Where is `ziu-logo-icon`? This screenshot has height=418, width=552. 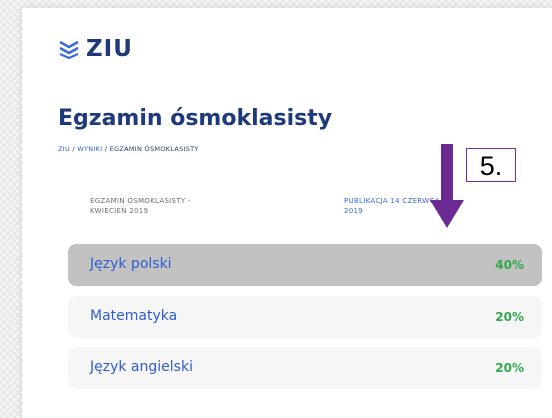
ziu-logo-icon is located at coordinates (69, 49).